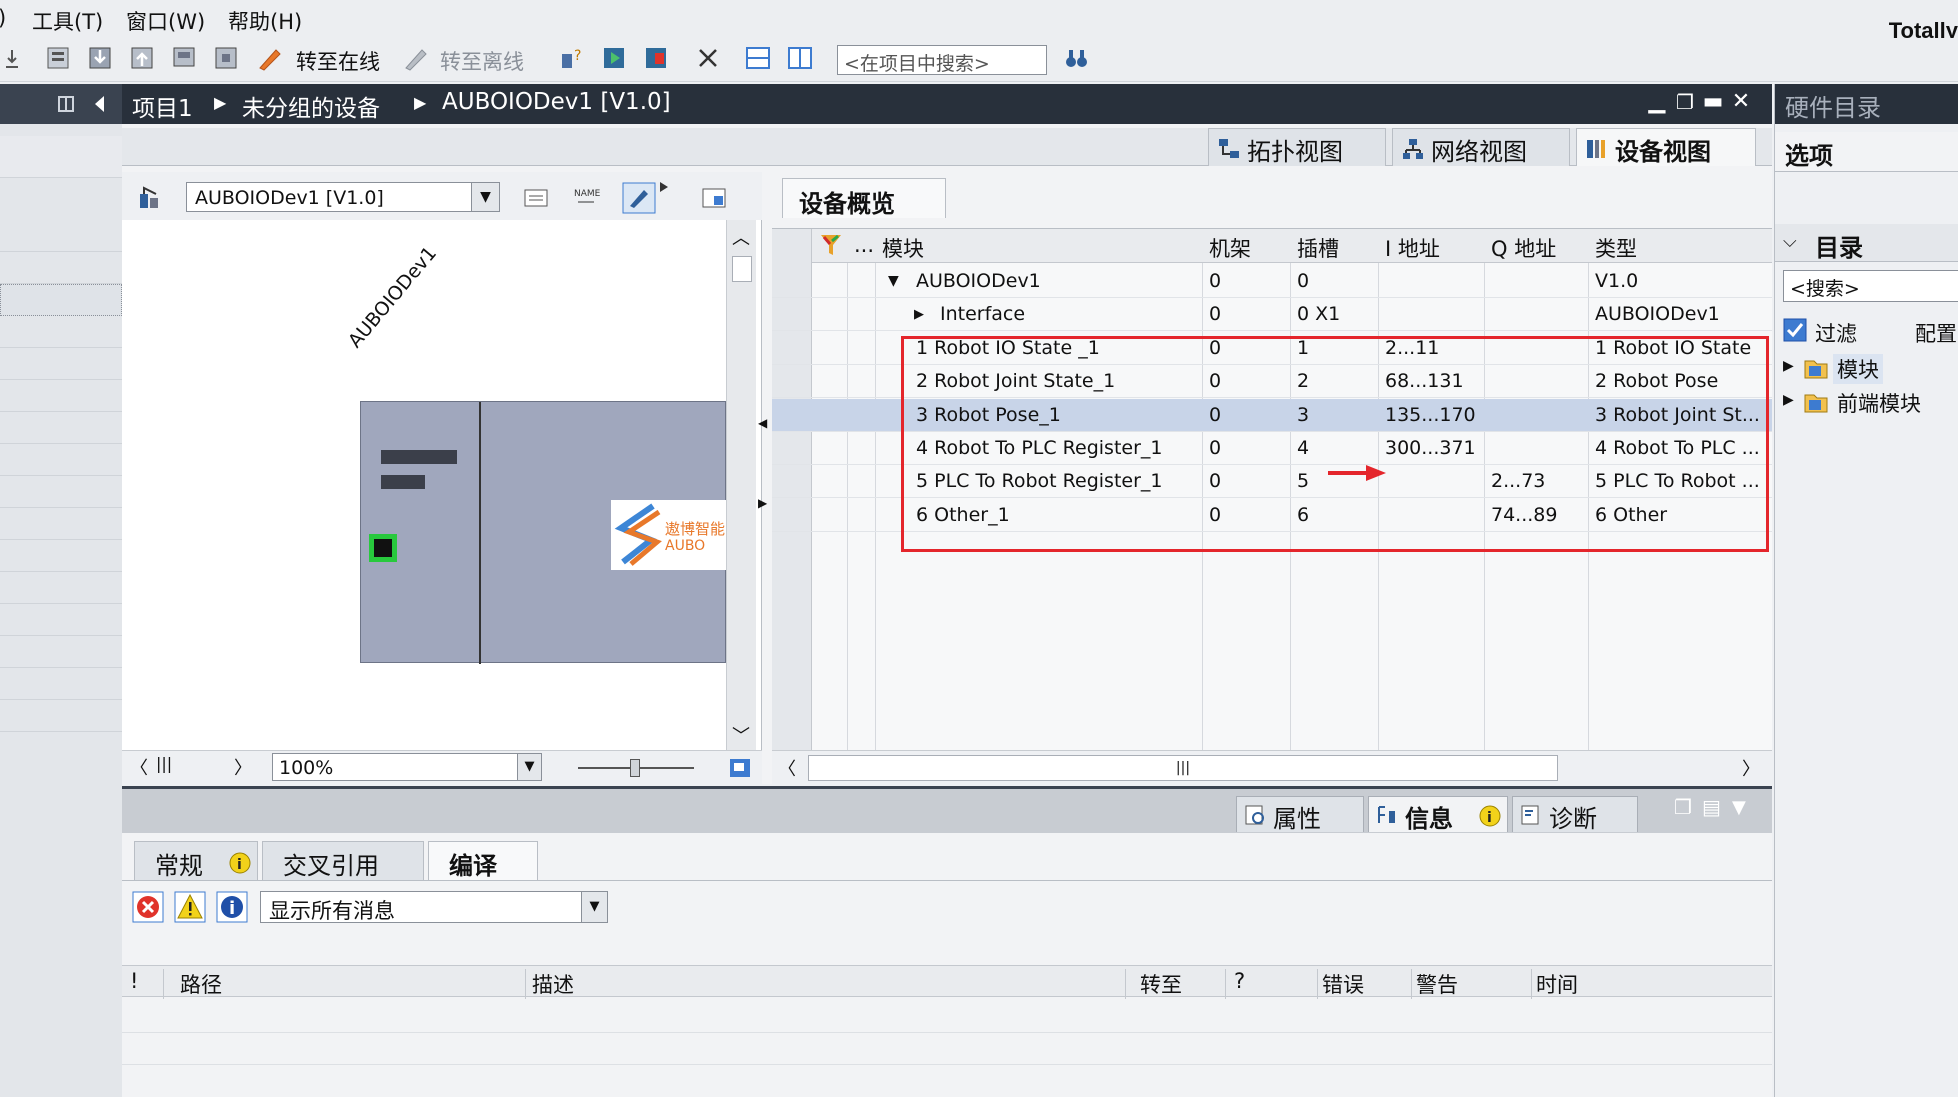 The image size is (1958, 1097). I want to click on tab-info: 信息 i, so click(1438, 814).